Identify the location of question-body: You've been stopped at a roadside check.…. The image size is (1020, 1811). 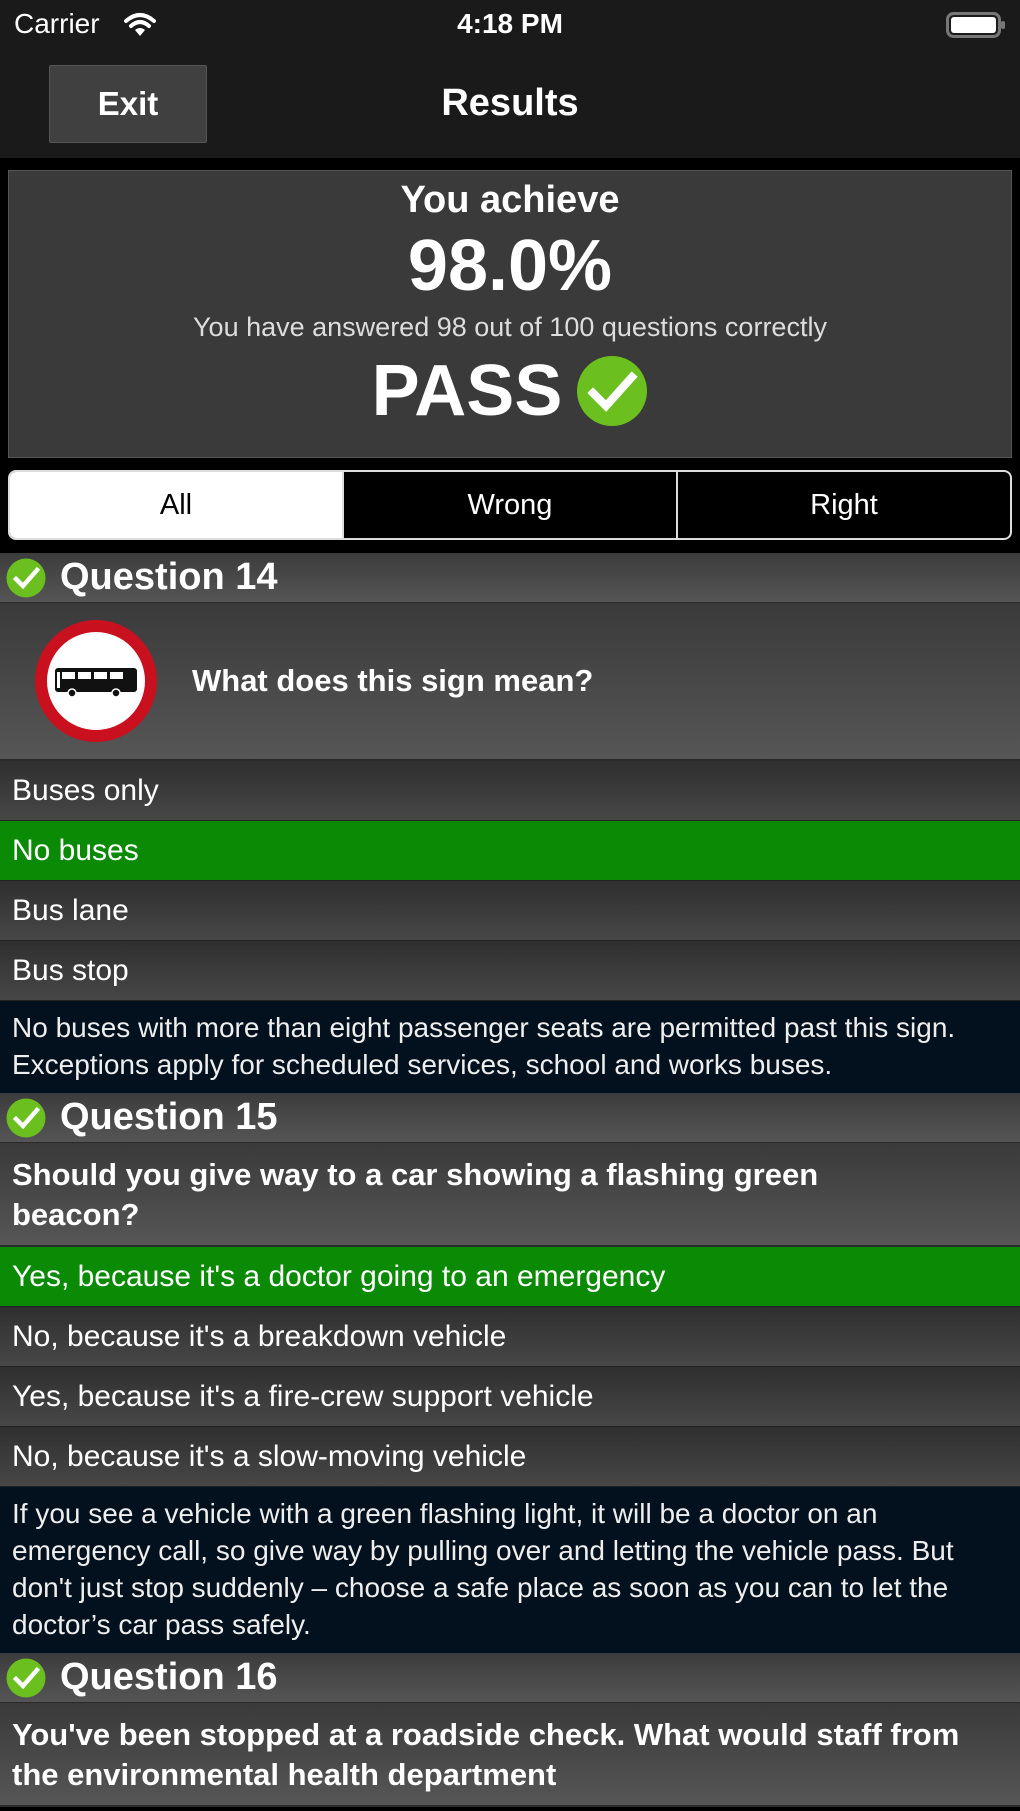
(510, 1755).